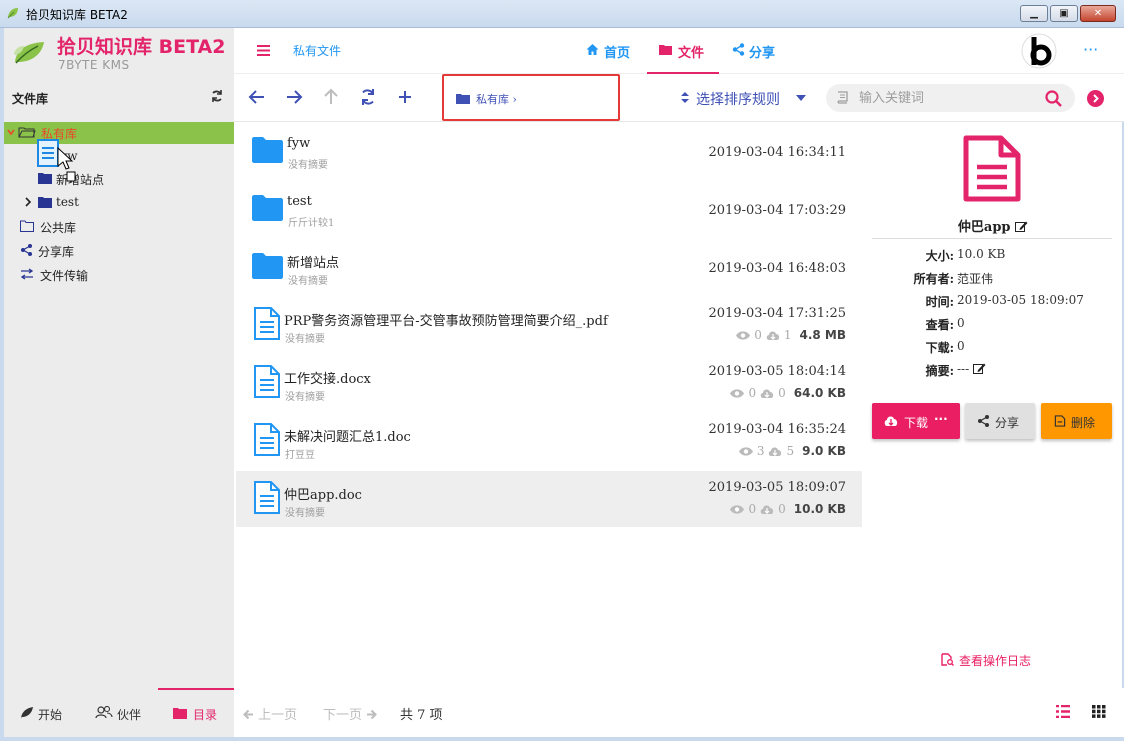  I want to click on close-button: ✕, so click(1098, 13).